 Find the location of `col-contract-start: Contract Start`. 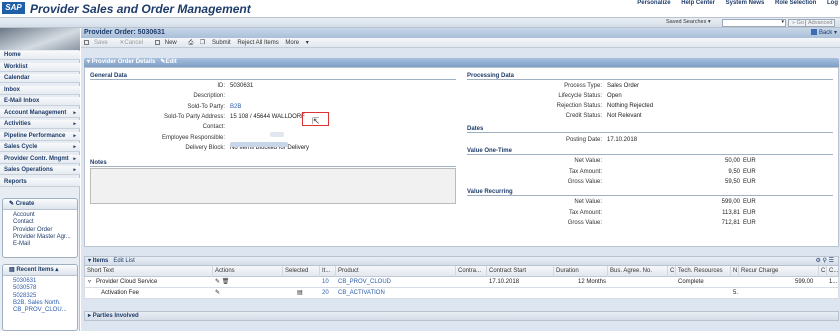

col-contract-start: Contract Start is located at coordinates (520, 271).